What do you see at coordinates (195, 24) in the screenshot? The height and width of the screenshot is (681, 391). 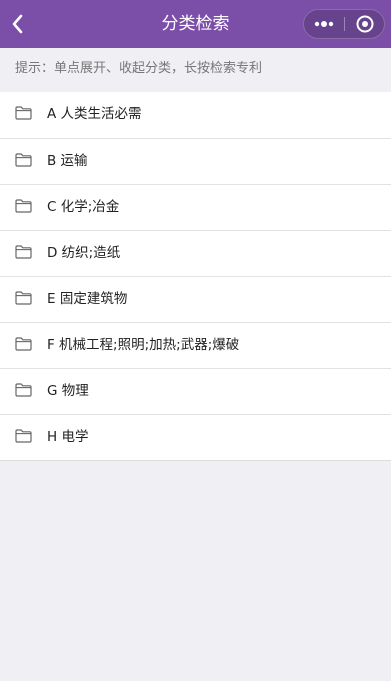 I see `navigation-bar: 分类检索` at bounding box center [195, 24].